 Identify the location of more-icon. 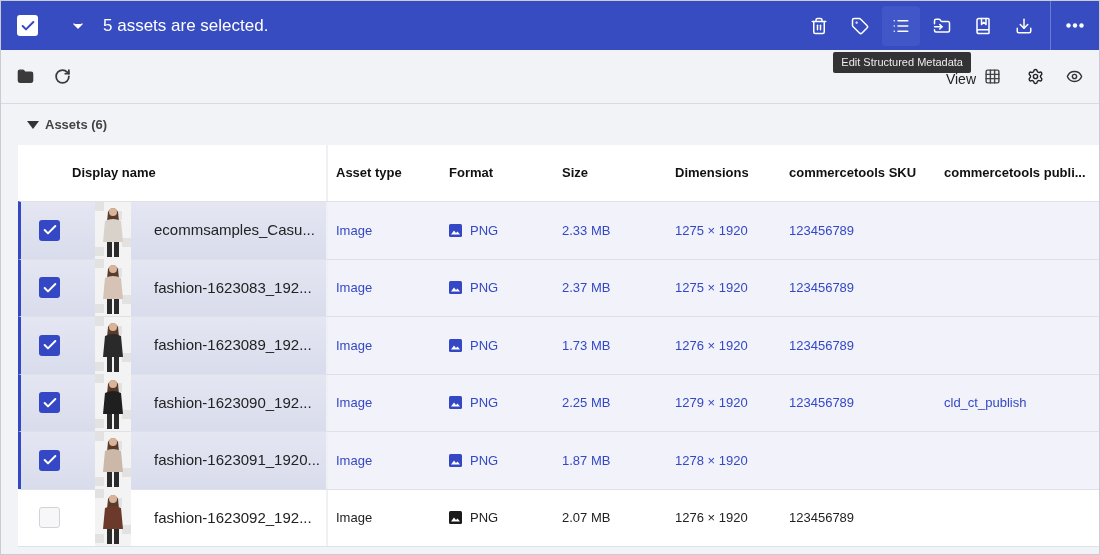
(1075, 25).